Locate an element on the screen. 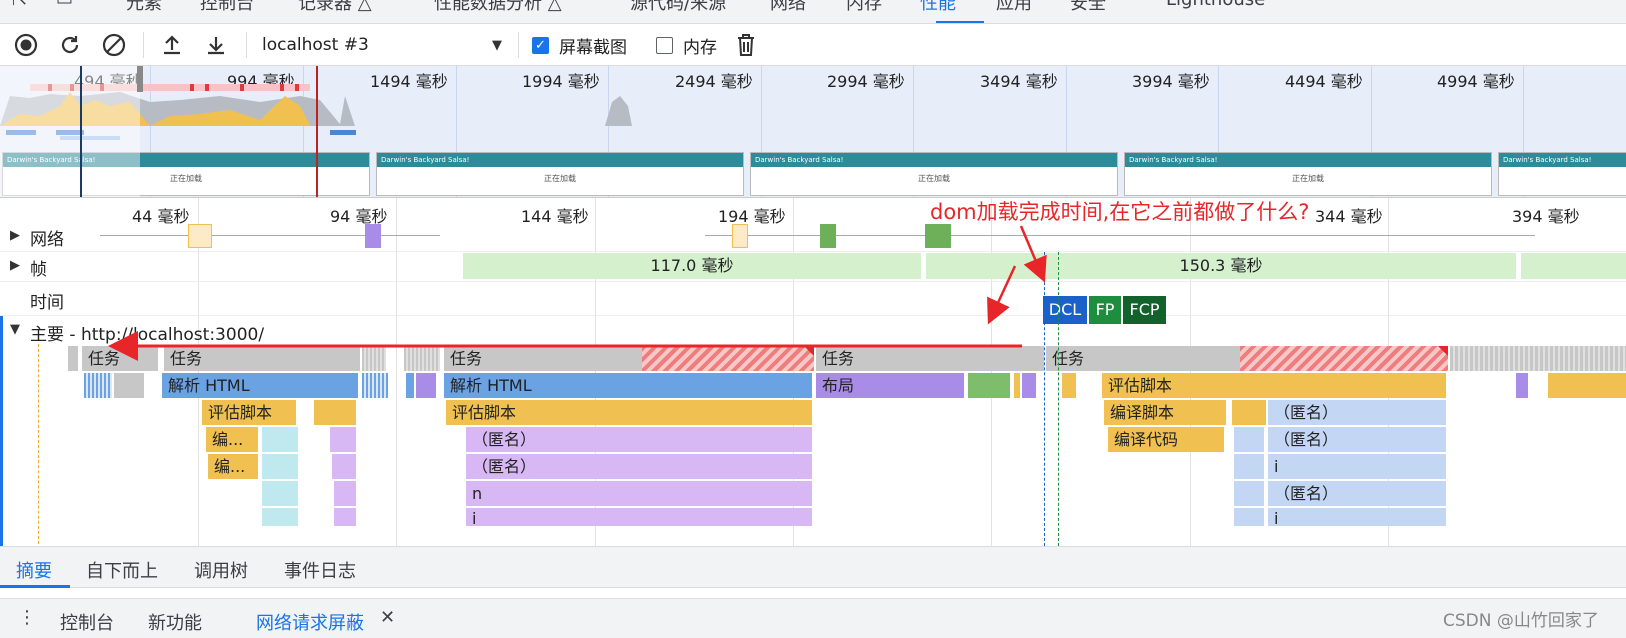 This screenshot has width=1626, height=638. flame-layout: 布局 is located at coordinates (890, 385).